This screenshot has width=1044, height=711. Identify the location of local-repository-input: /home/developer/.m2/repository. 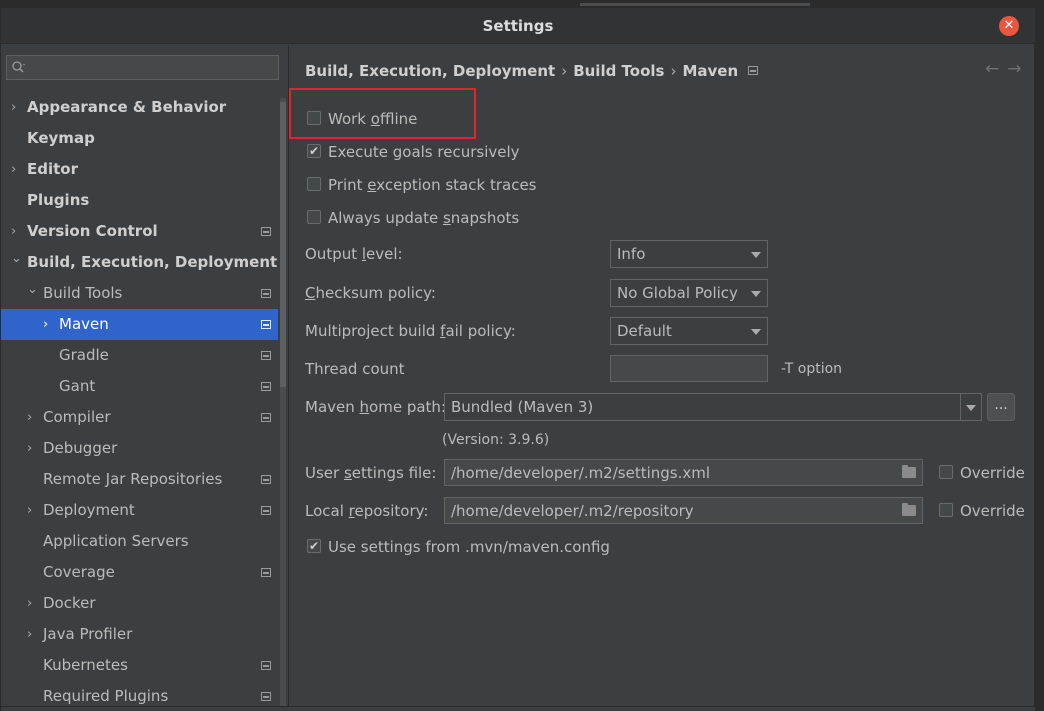
(683, 510).